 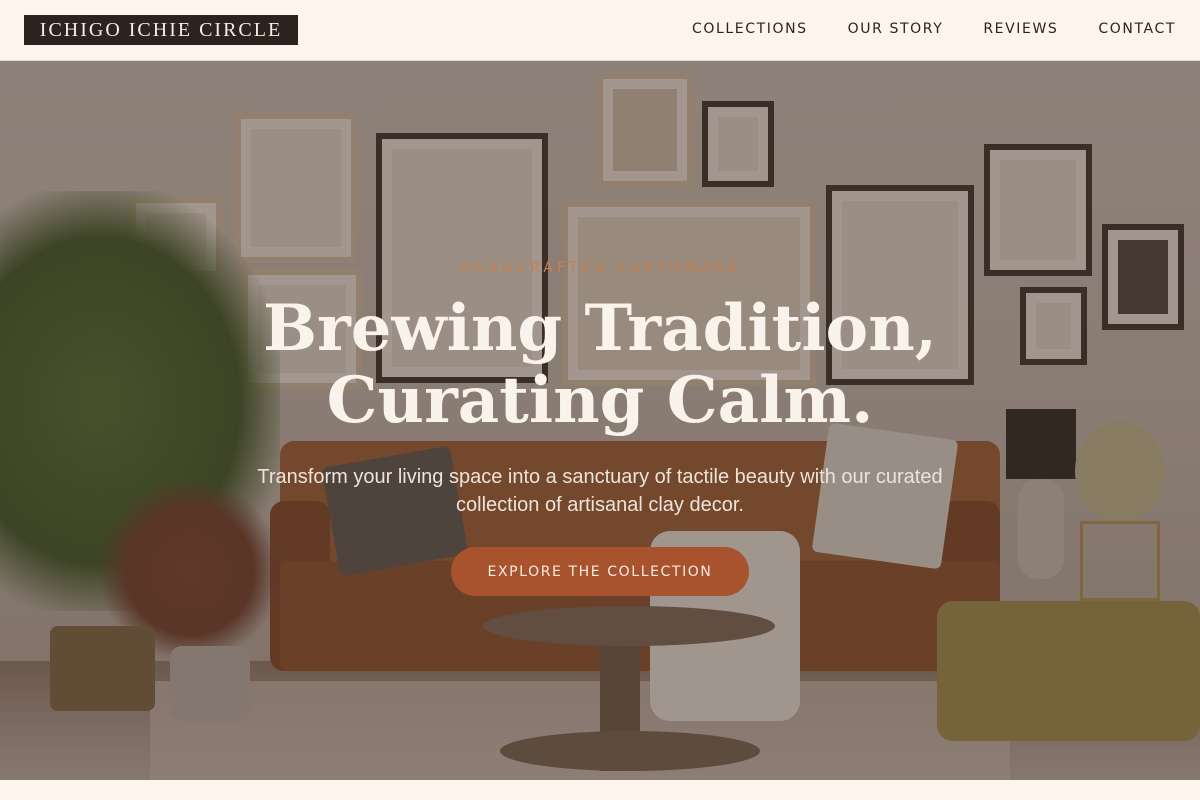 What do you see at coordinates (1137, 29) in the screenshot?
I see `nav-item-contact: CONTACT` at bounding box center [1137, 29].